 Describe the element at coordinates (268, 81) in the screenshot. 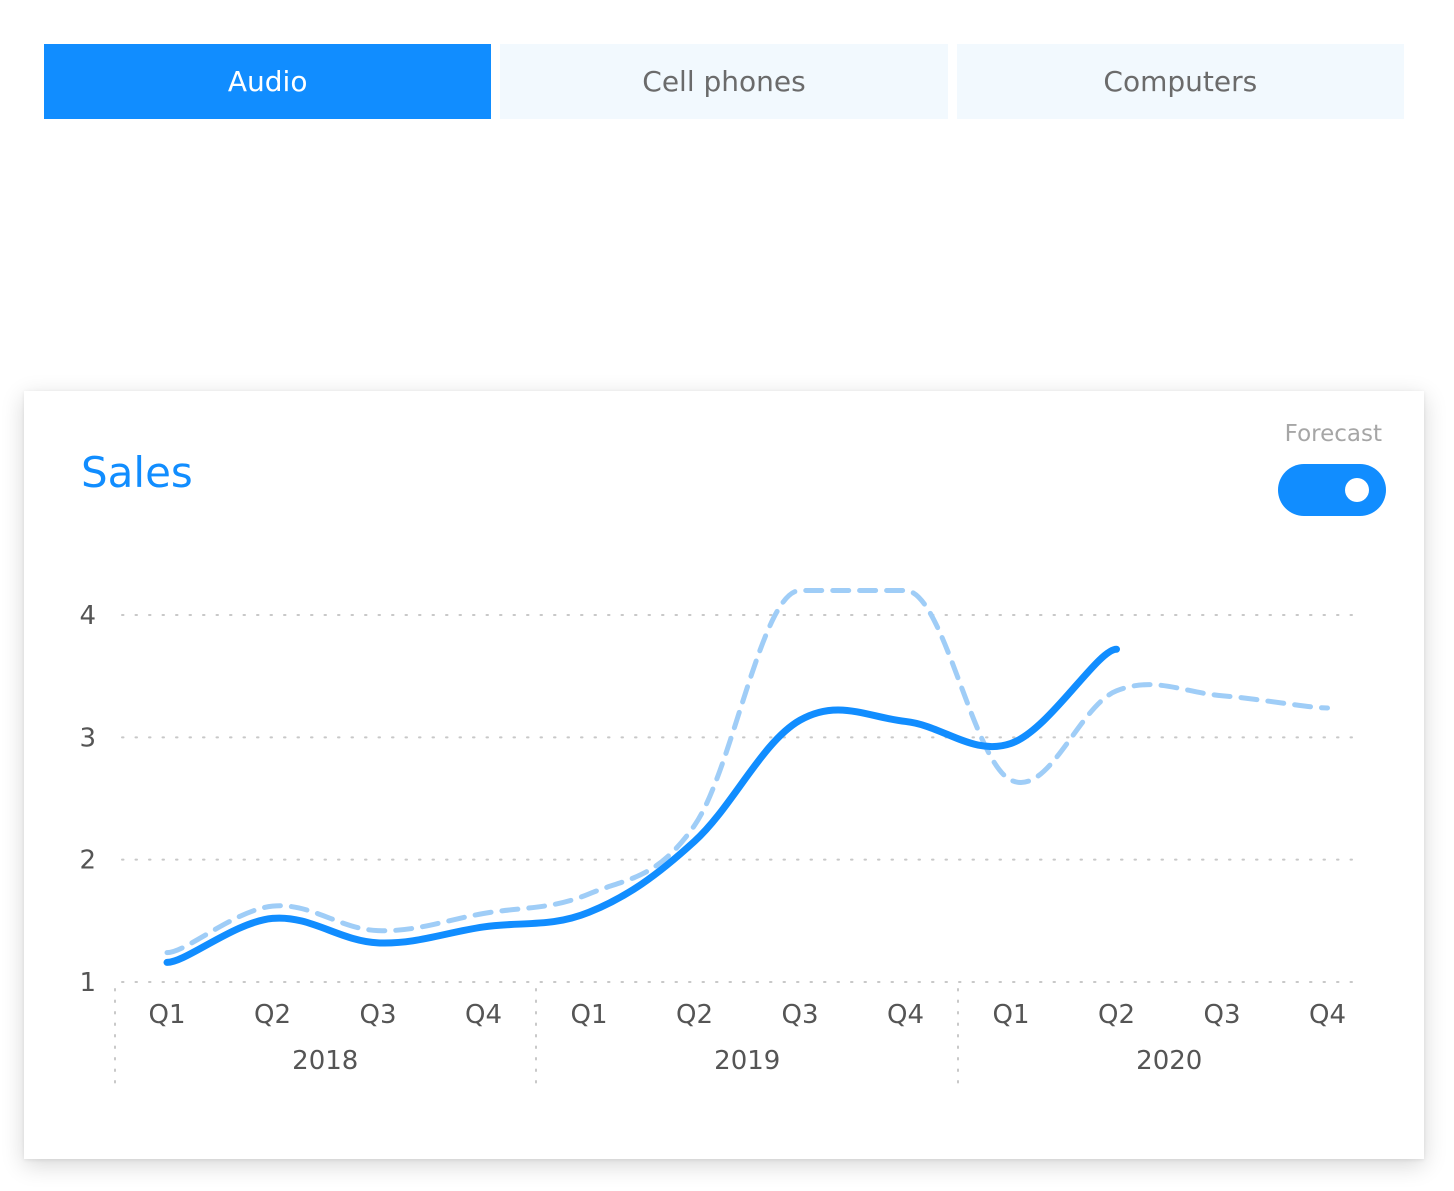

I see `tab-audio: Audio` at that location.